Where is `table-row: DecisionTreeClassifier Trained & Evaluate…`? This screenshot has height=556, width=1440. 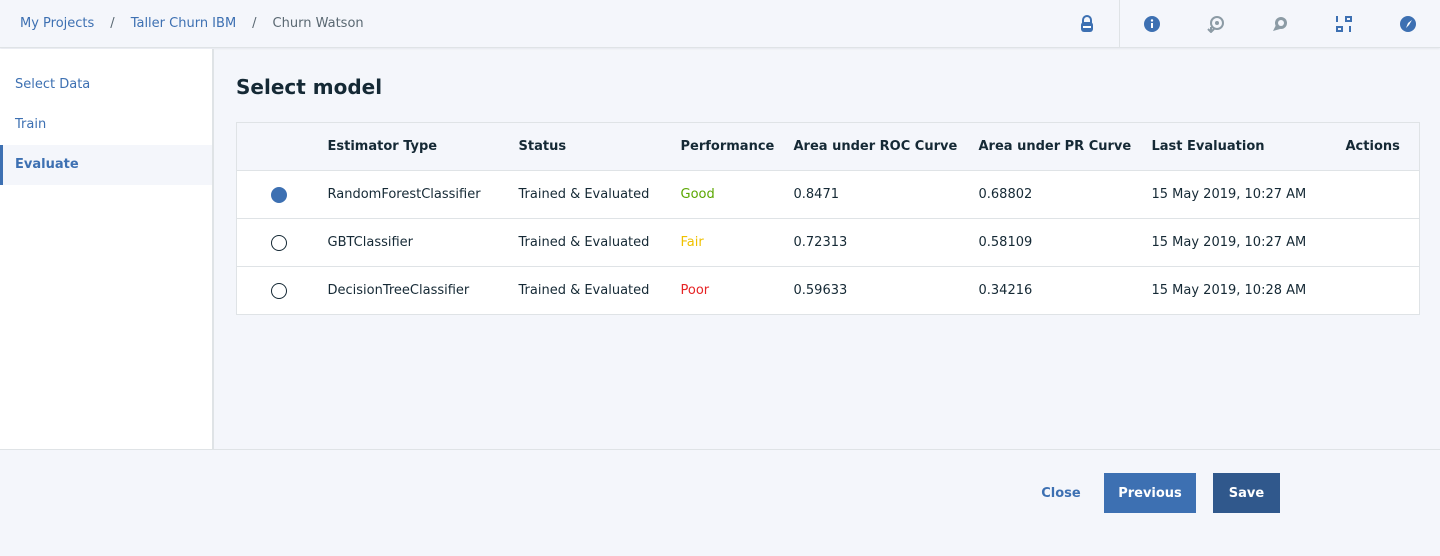 table-row: DecisionTreeClassifier Trained & Evaluate… is located at coordinates (828, 290).